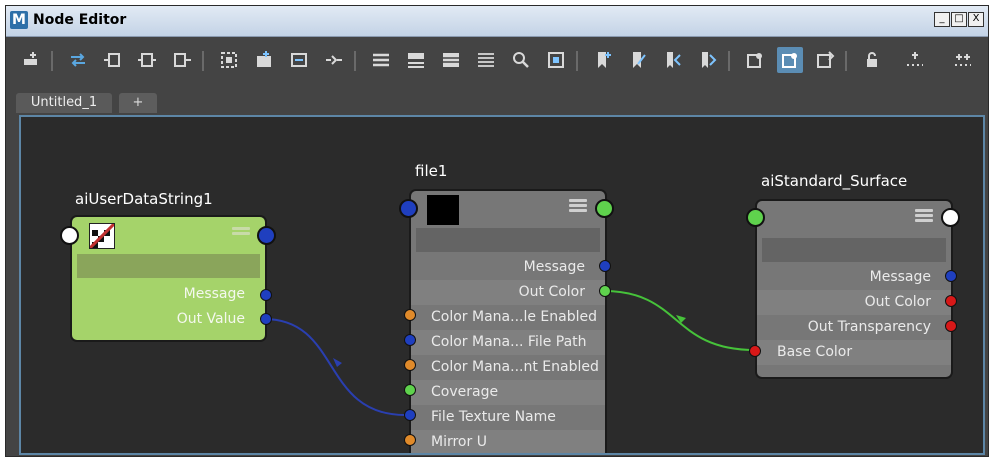  I want to click on custom-mode-icon, so click(486, 60).